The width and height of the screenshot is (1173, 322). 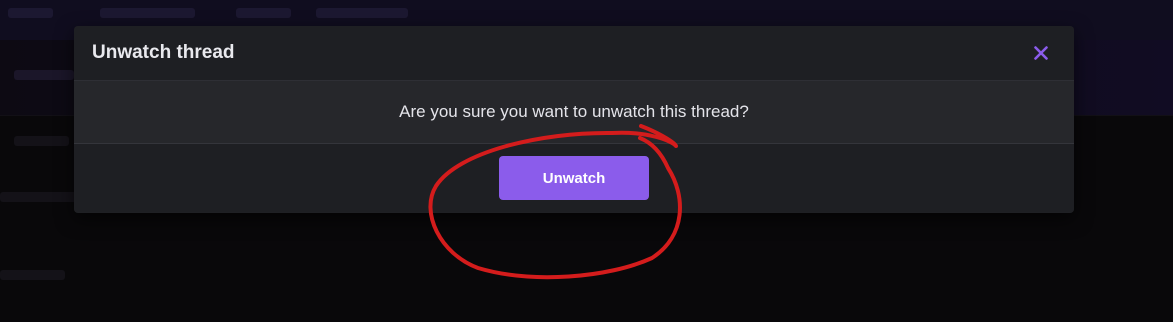 I want to click on dialog-header: Unwatch thread, so click(x=574, y=53).